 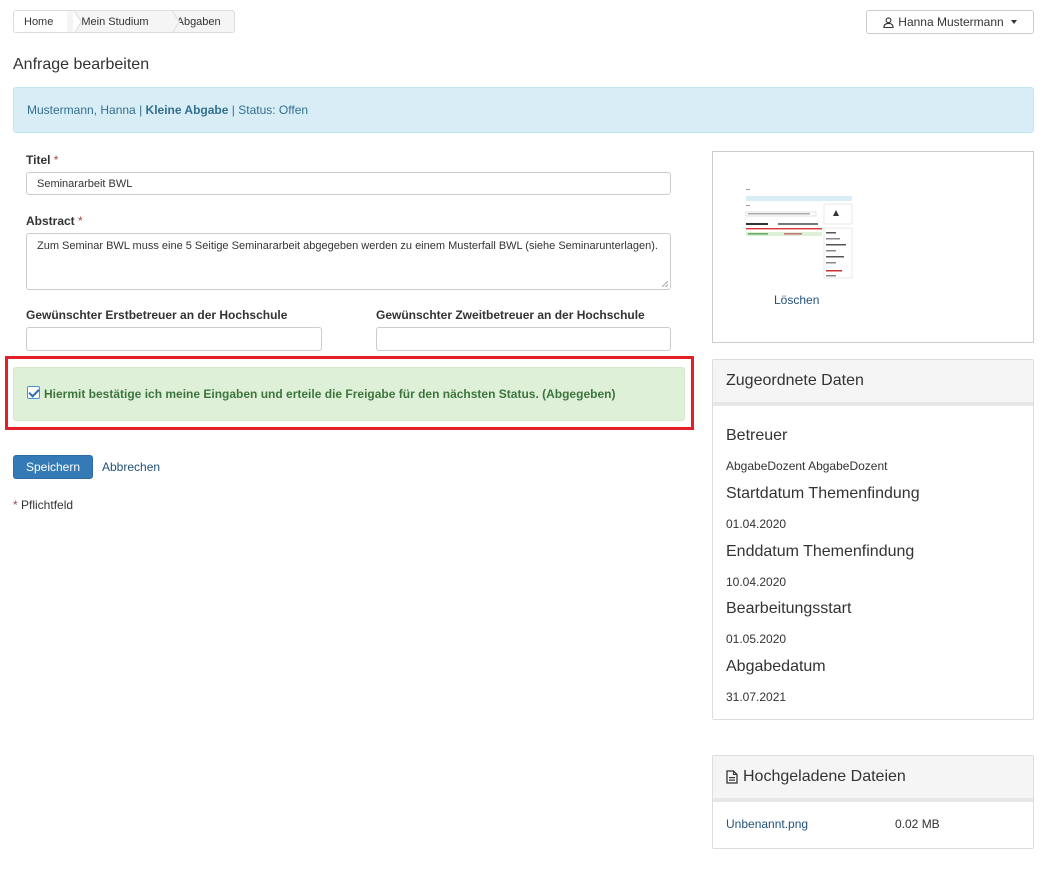 I want to click on file-size: 0.02 MB, so click(x=917, y=824).